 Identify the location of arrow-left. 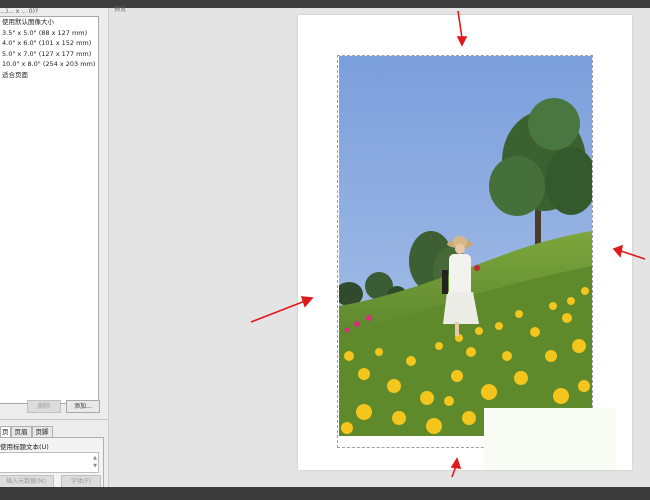
(278, 311).